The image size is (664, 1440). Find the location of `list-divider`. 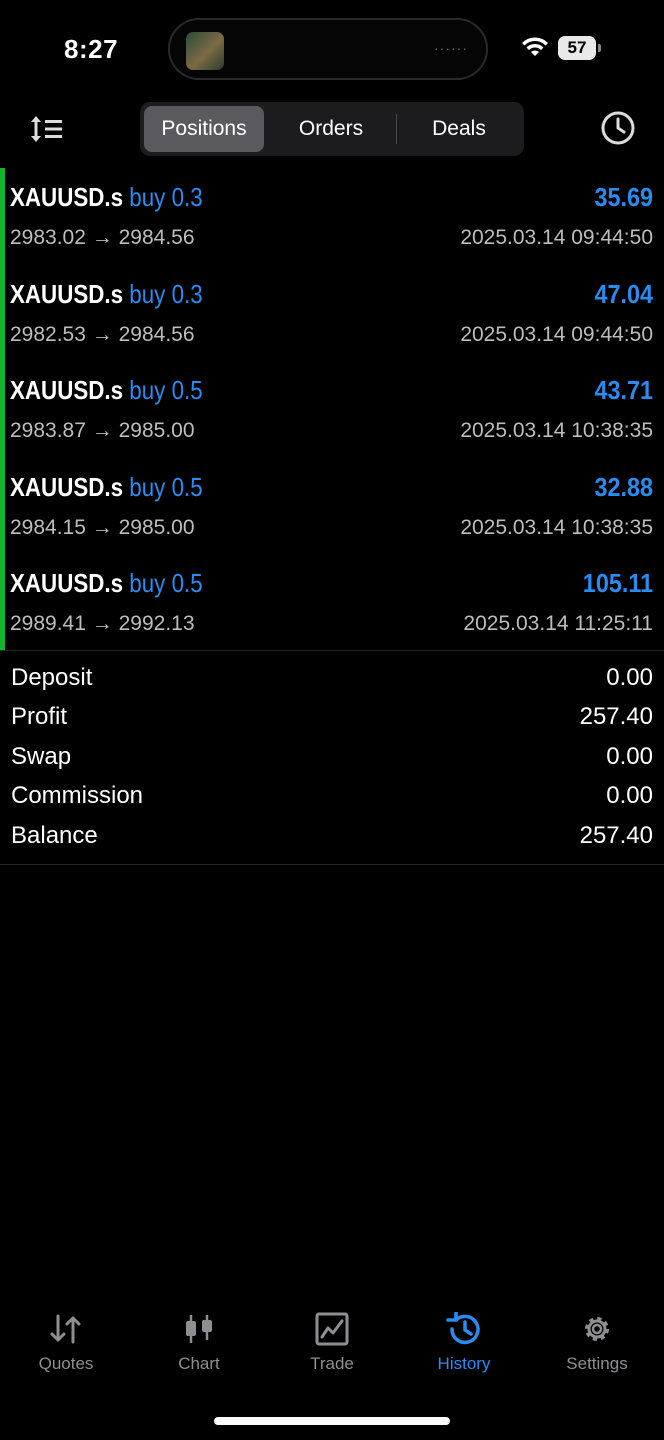

list-divider is located at coordinates (332, 650).